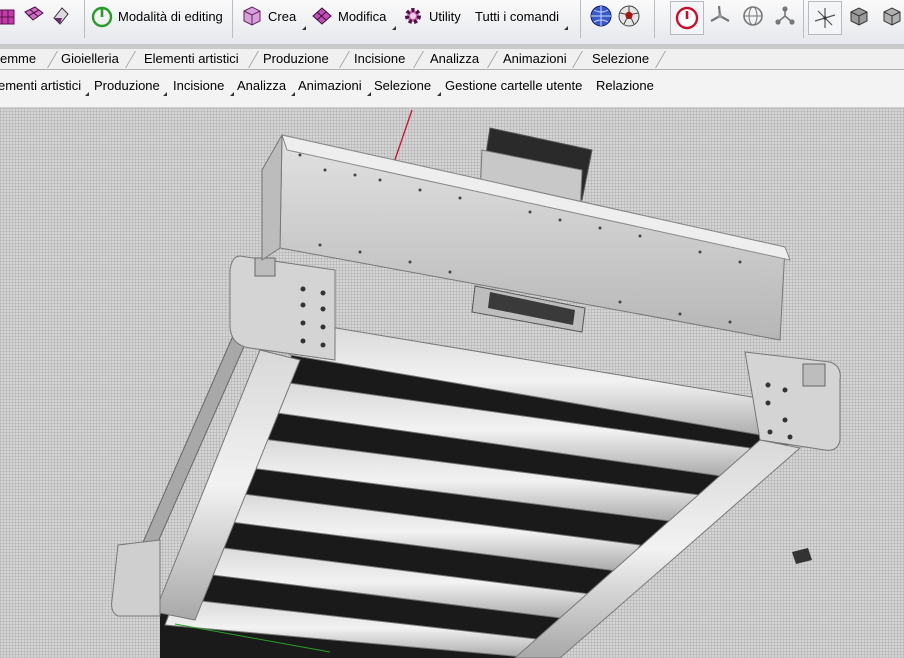  I want to click on menu-relazione: Relazione, so click(625, 86).